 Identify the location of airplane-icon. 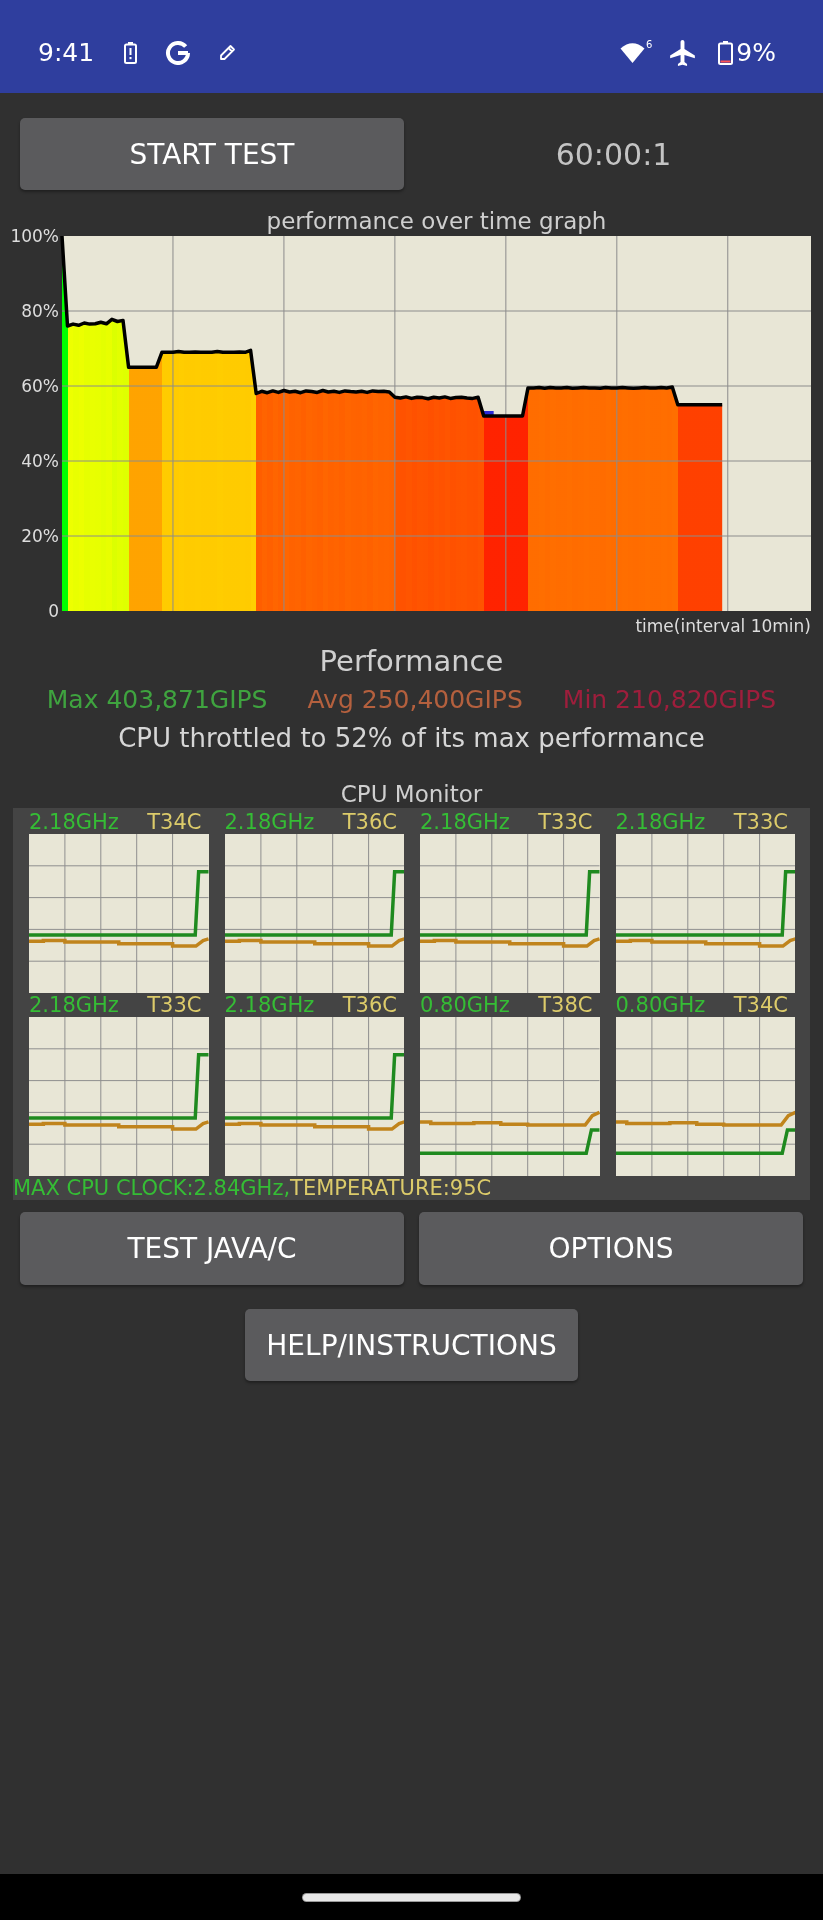
(683, 52).